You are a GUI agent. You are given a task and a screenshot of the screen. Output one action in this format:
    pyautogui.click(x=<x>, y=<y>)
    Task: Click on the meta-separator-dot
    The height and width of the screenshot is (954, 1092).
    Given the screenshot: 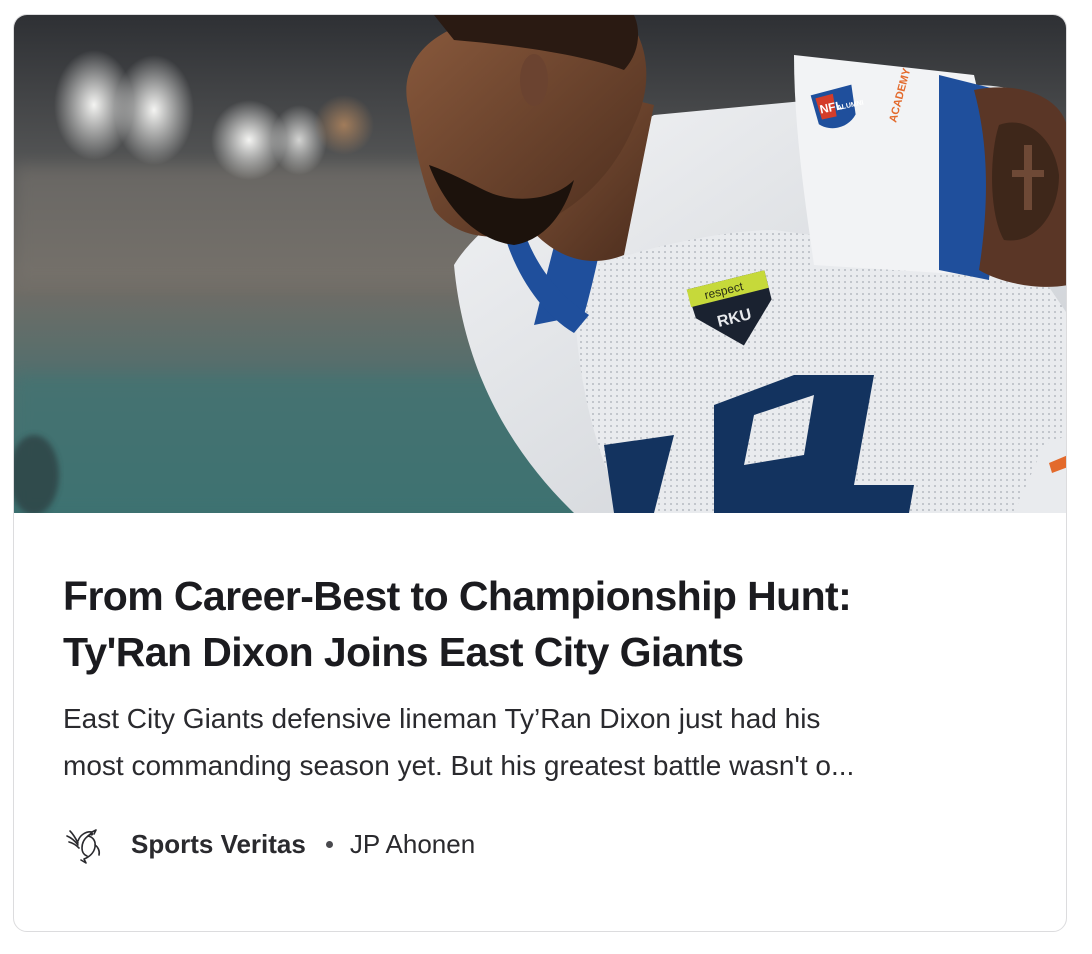 What is the action you would take?
    pyautogui.click(x=329, y=844)
    